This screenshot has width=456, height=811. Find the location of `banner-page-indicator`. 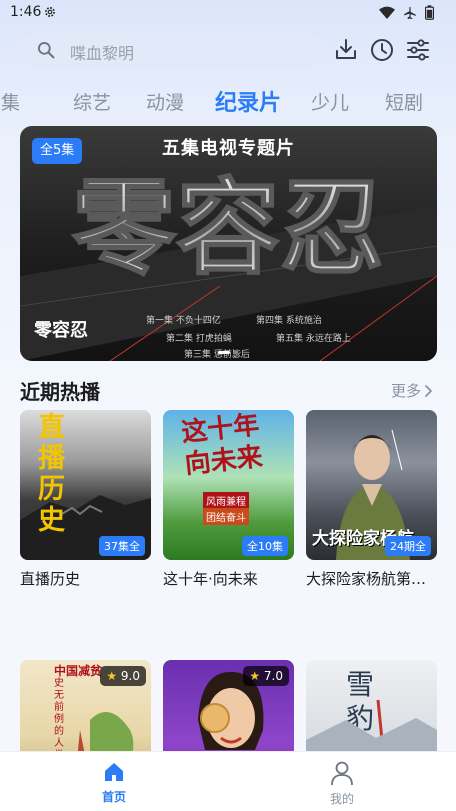

banner-page-indicator is located at coordinates (228, 352).